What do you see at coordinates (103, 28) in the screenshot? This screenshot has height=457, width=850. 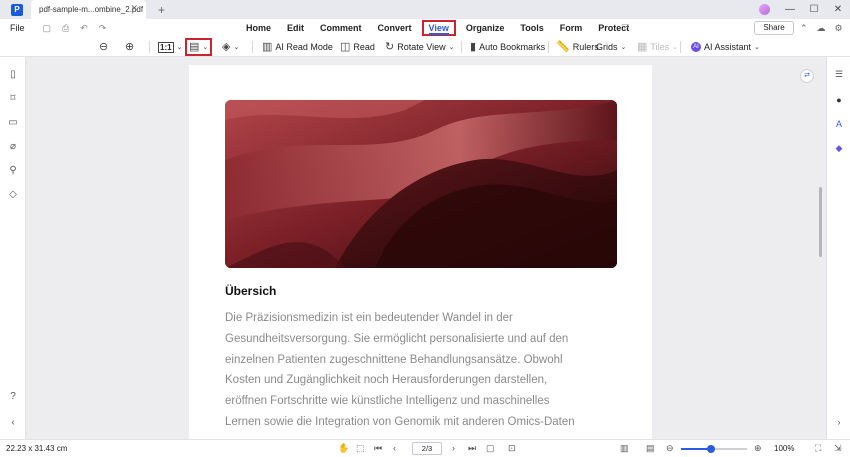 I see `redo-icon: ↷` at bounding box center [103, 28].